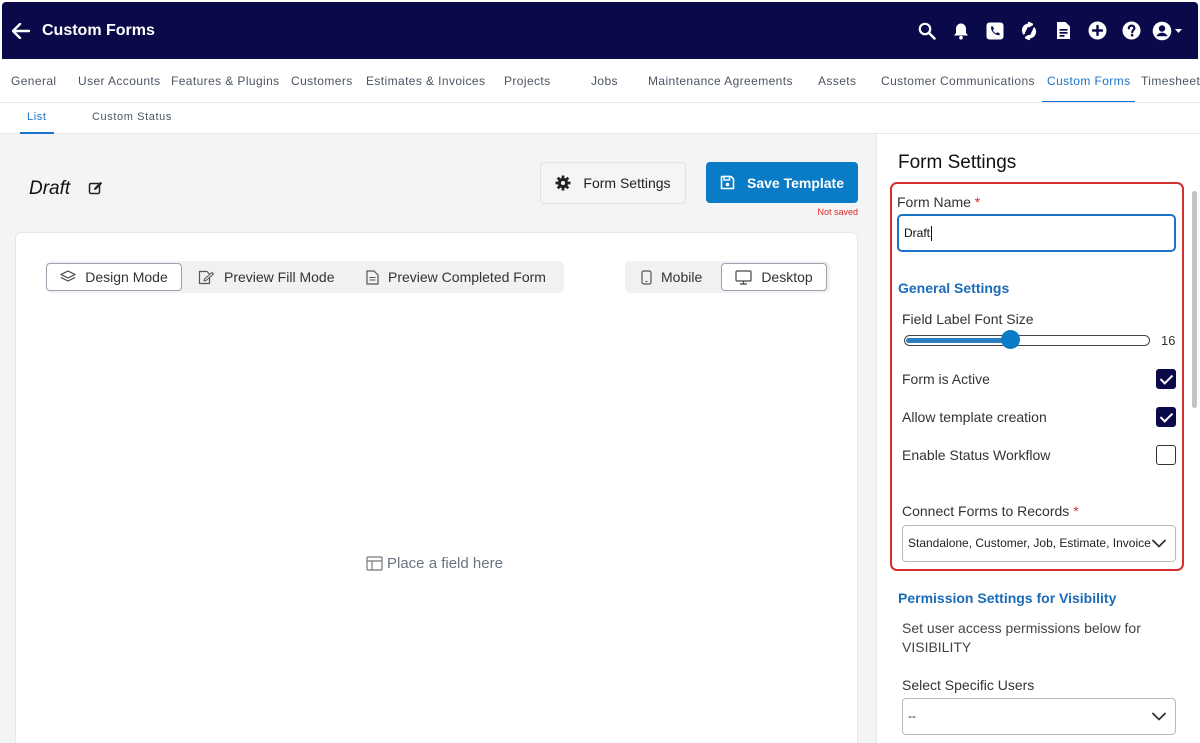 The image size is (1200, 743). What do you see at coordinates (1097, 31) in the screenshot?
I see `plus-circle-icon` at bounding box center [1097, 31].